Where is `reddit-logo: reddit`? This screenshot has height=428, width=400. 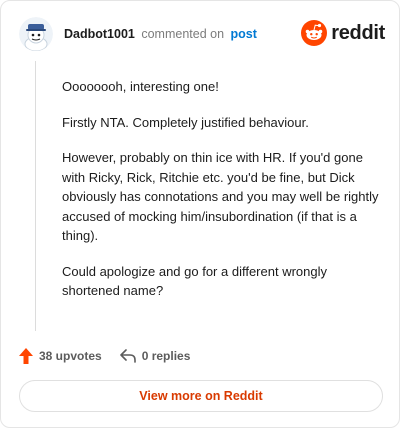
reddit-logo: reddit is located at coordinates (343, 33).